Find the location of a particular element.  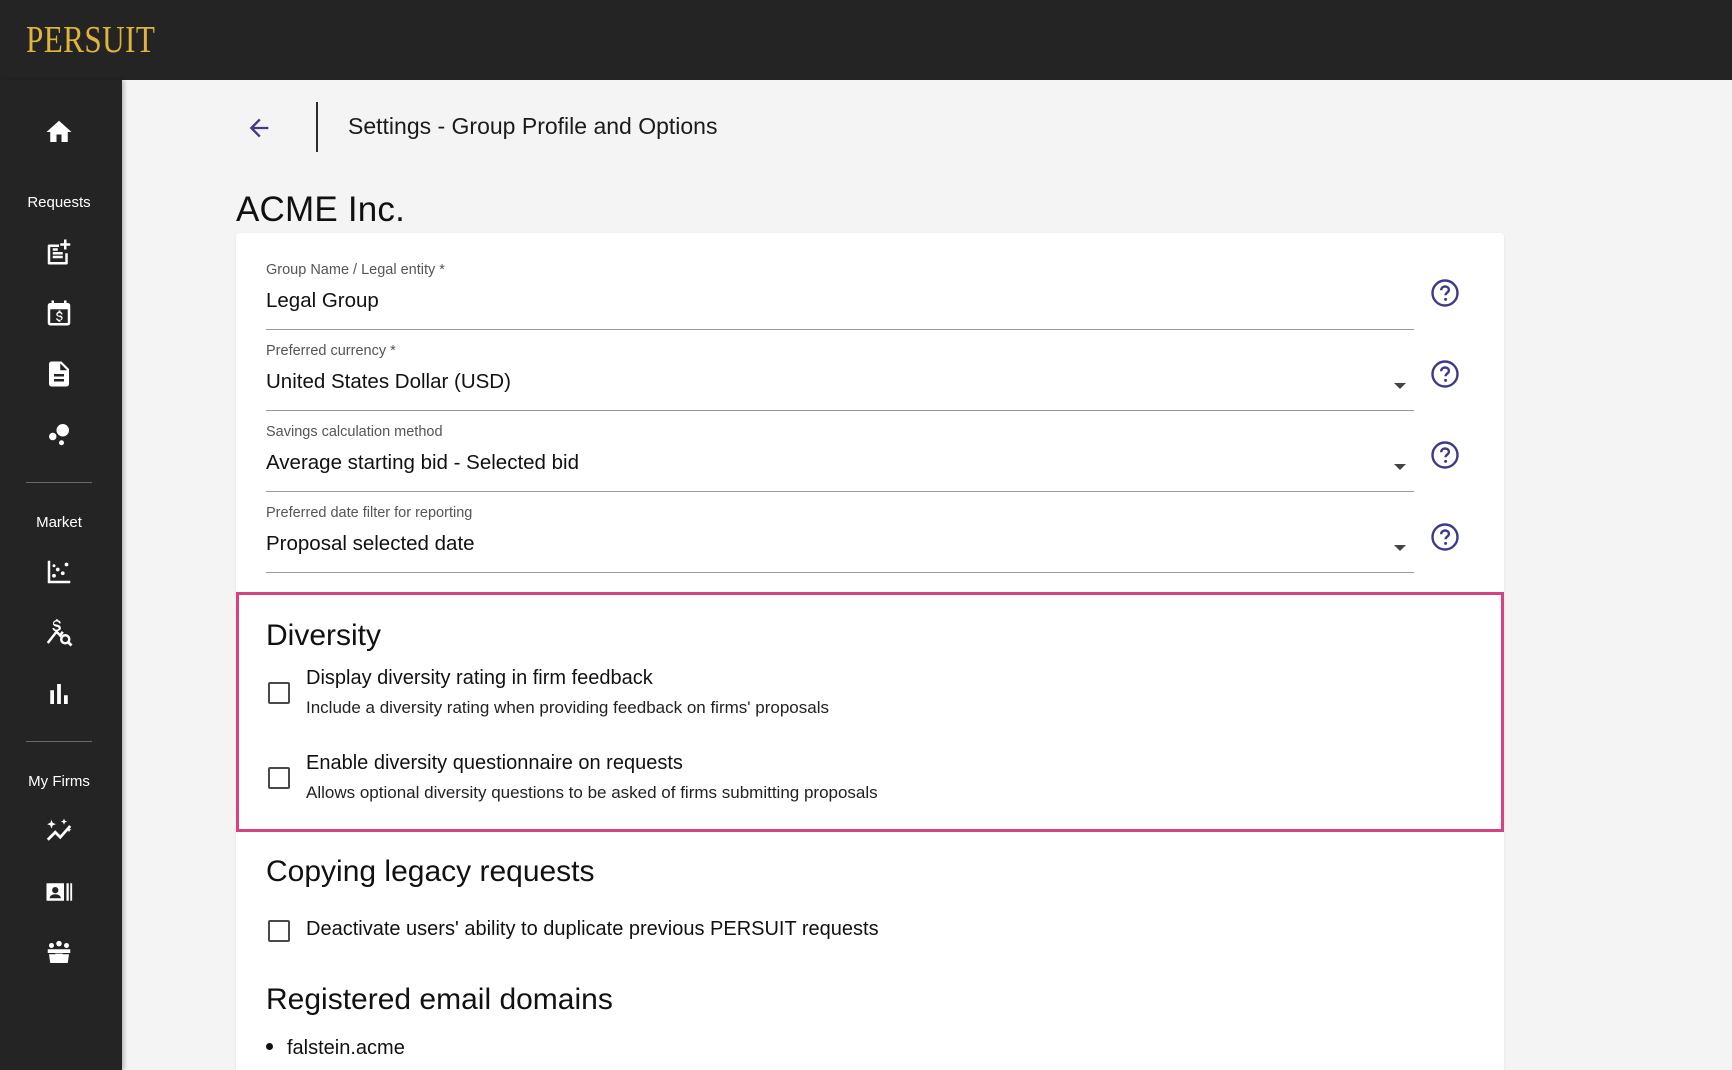

diversity-questionnaire-checkbox is located at coordinates (279, 778).